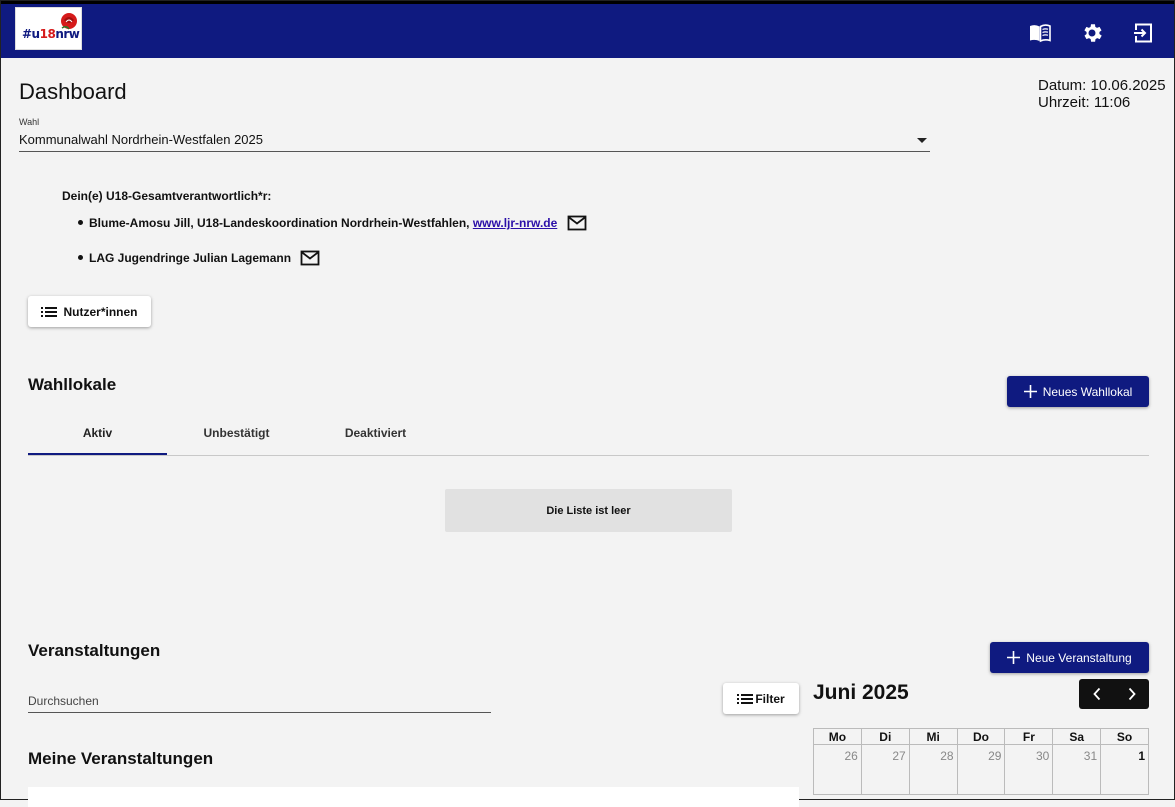  I want to click on search-input, so click(259, 701).